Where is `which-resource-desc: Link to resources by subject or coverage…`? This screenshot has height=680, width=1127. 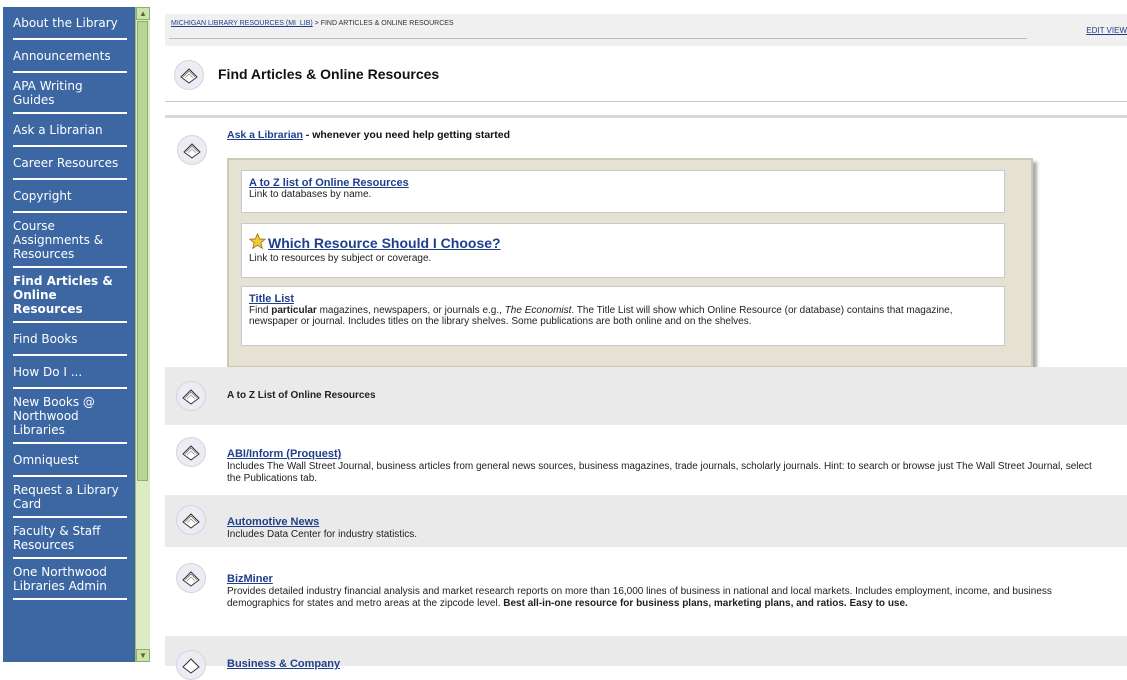
which-resource-desc: Link to resources by subject or coverage… is located at coordinates (340, 258).